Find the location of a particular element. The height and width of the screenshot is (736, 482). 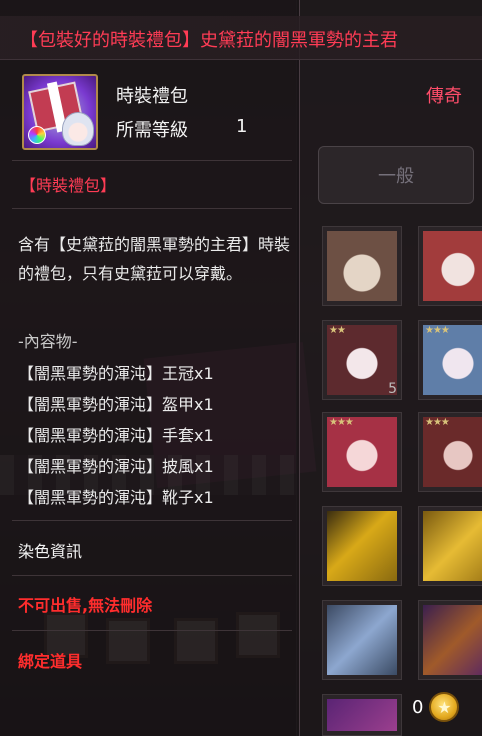

item-description: 含有【史黛菈的闇黑軍勢的主君】時裝的禮包，只有史黛菈可以穿戴。 is located at coordinates (154, 259).